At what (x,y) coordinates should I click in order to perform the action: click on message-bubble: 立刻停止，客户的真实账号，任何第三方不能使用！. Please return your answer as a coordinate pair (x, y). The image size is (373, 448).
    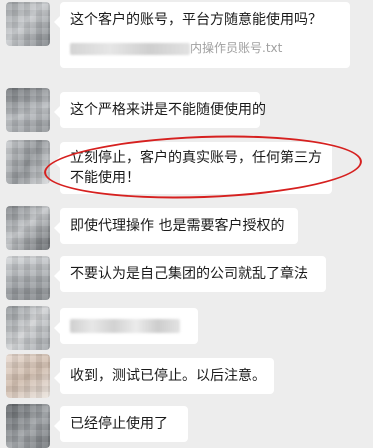
    Looking at the image, I should click on (193, 168).